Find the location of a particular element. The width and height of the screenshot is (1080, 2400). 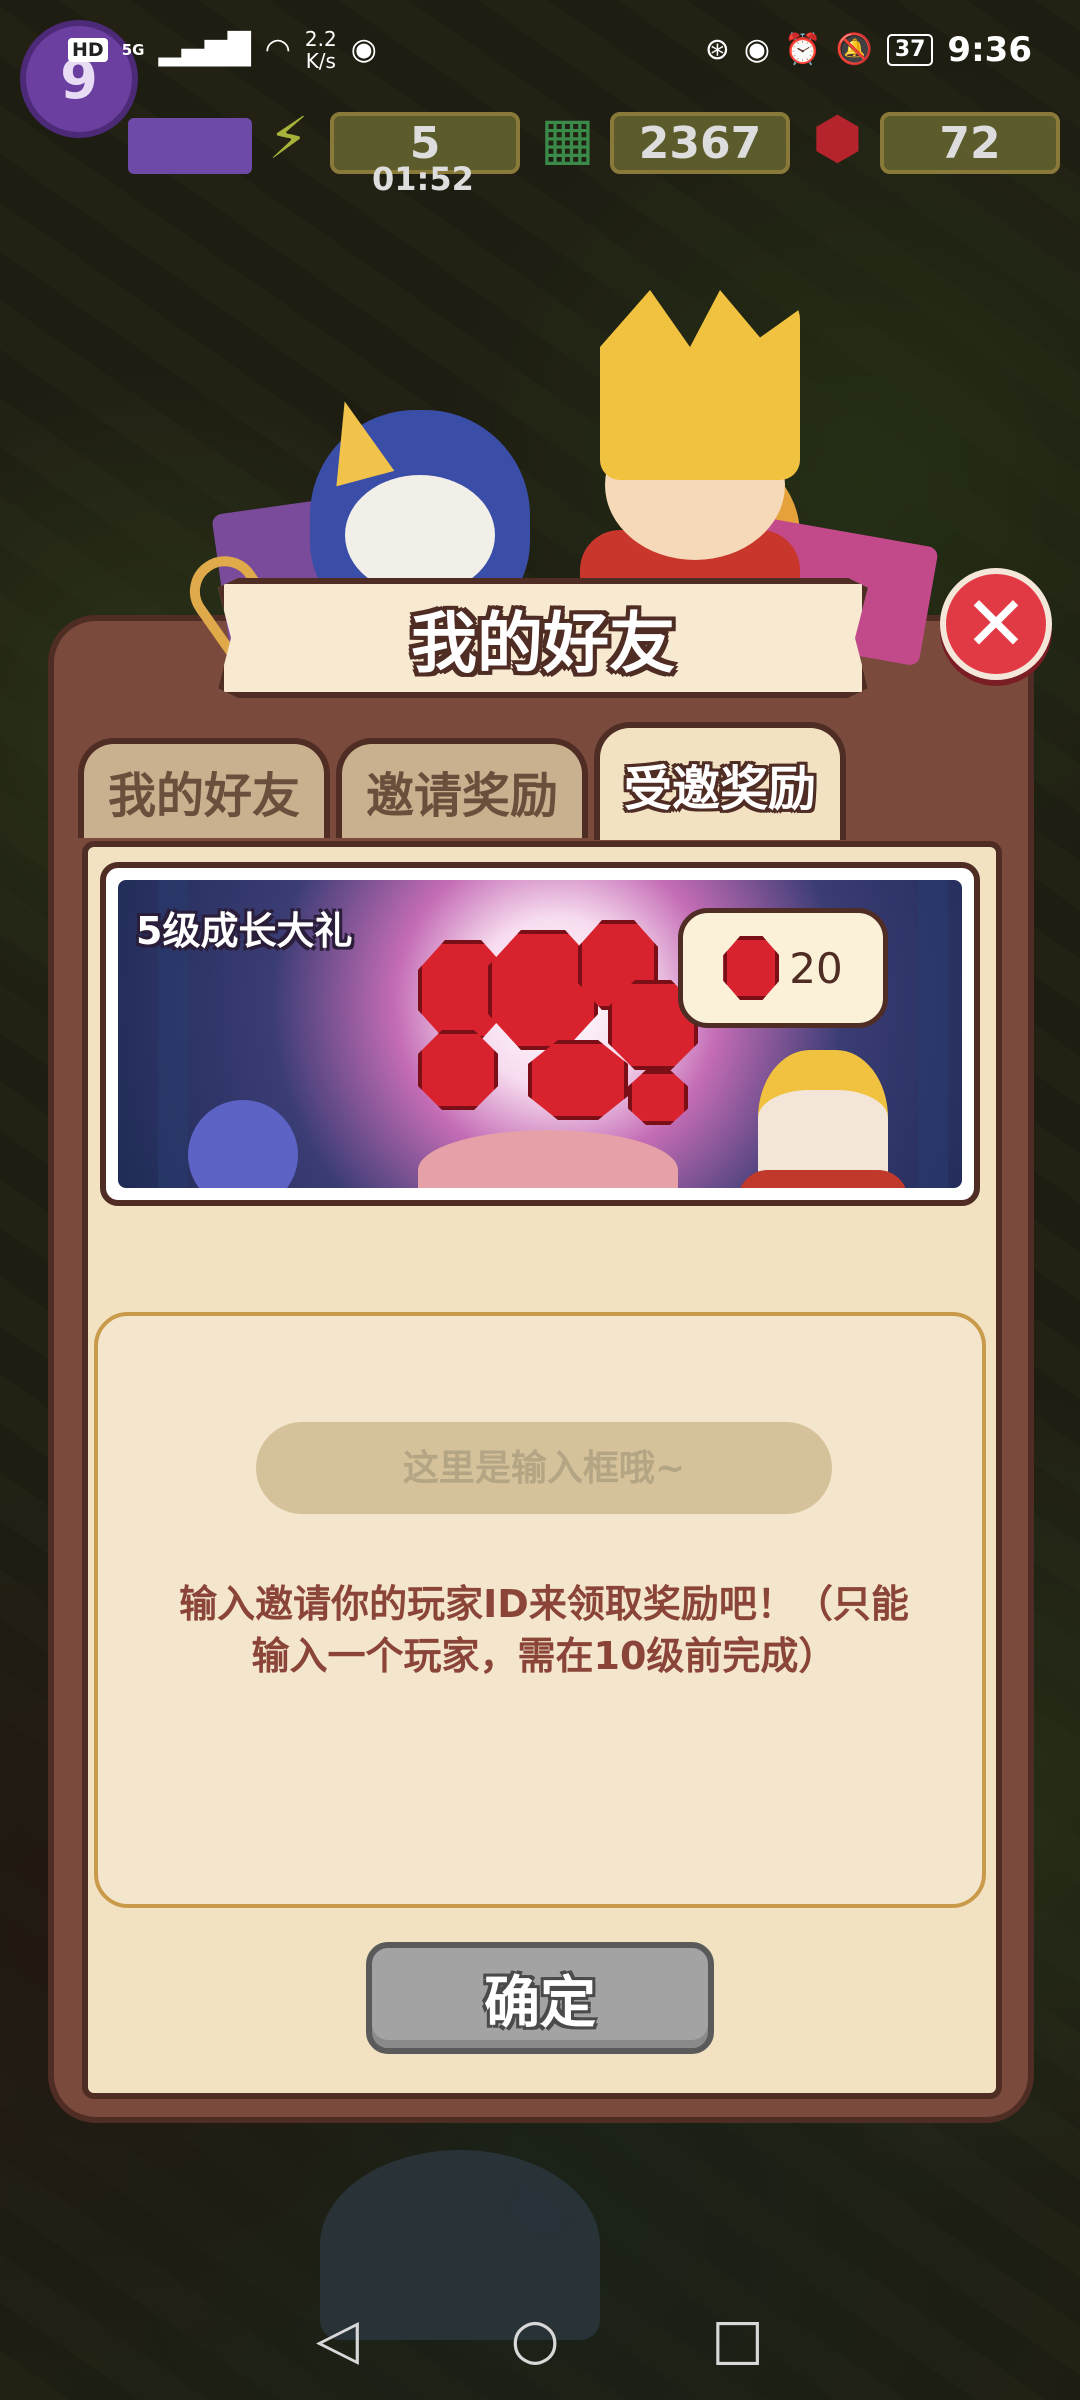

energy-timer: 01:52 is located at coordinates (423, 179).